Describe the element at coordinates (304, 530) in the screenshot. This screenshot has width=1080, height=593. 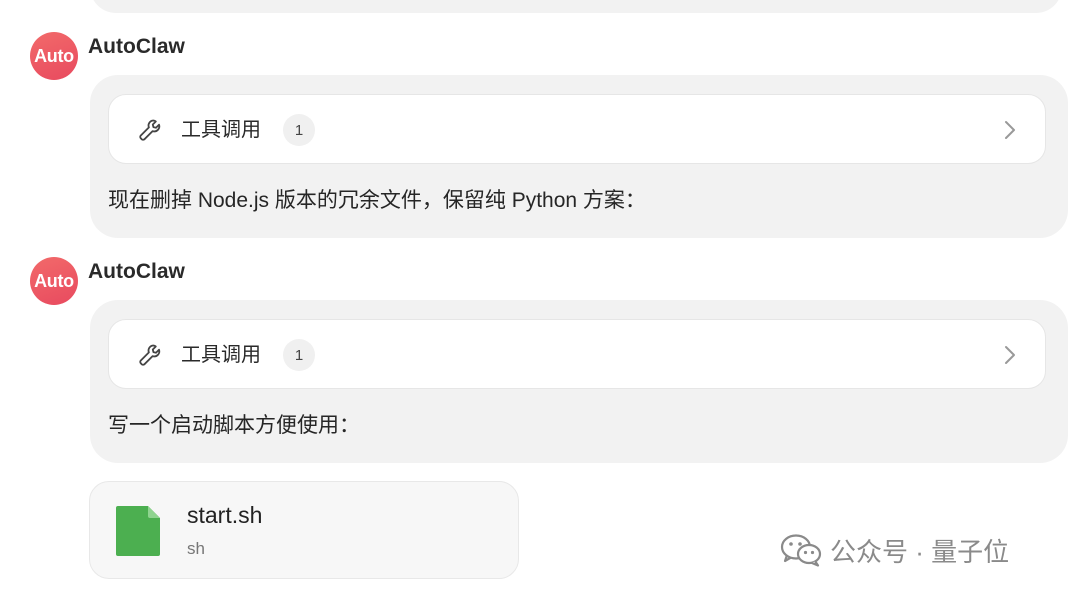
I see `file-attachment-card: start.sh sh` at that location.